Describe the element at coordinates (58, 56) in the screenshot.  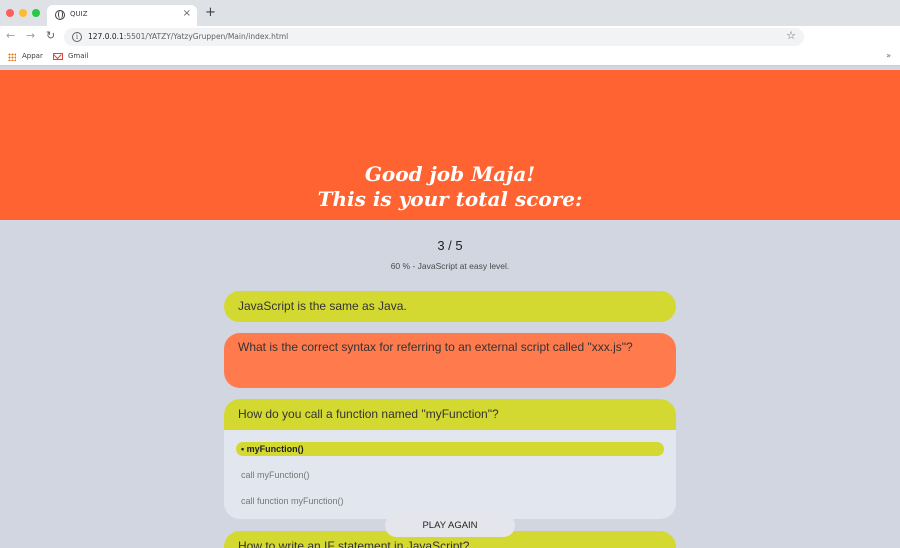
I see `gmail-icon` at that location.